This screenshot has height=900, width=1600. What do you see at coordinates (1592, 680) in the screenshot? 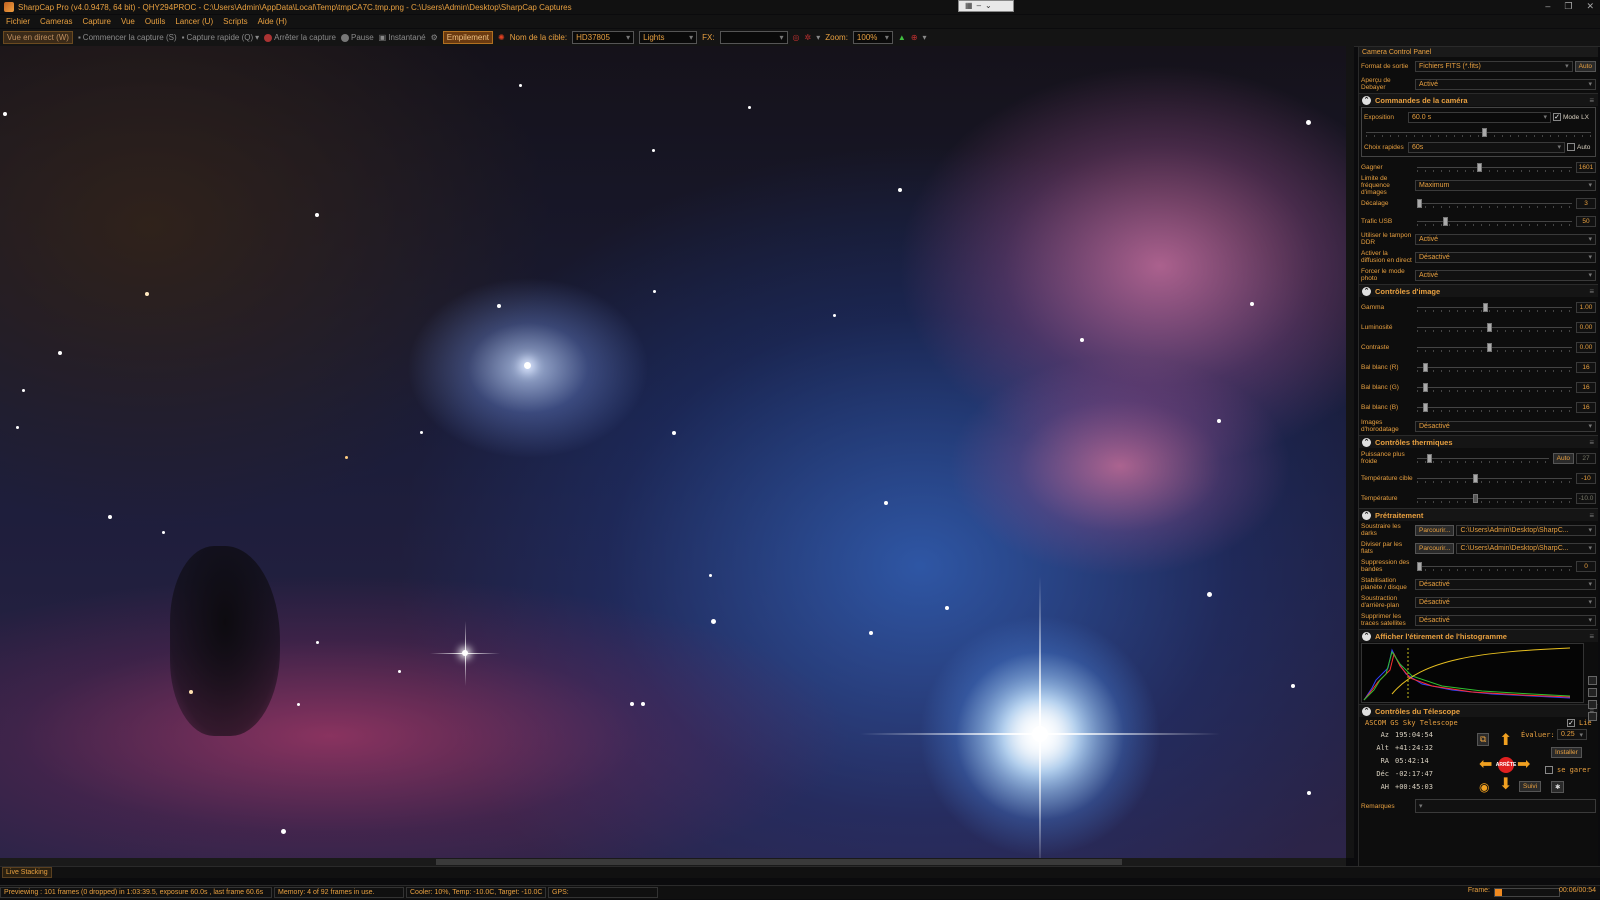
I see `histogram-zoom-icon` at bounding box center [1592, 680].